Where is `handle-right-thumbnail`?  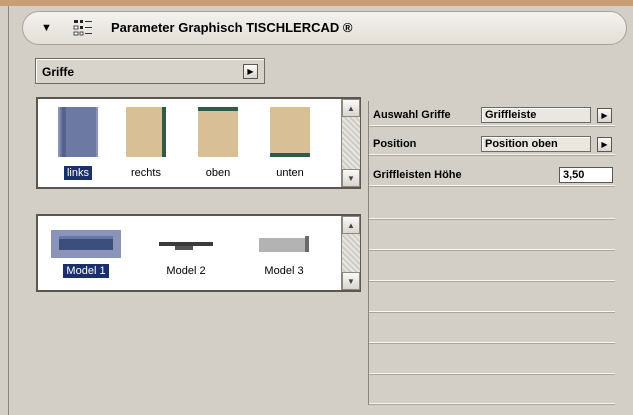
handle-right-thumbnail is located at coordinates (146, 132).